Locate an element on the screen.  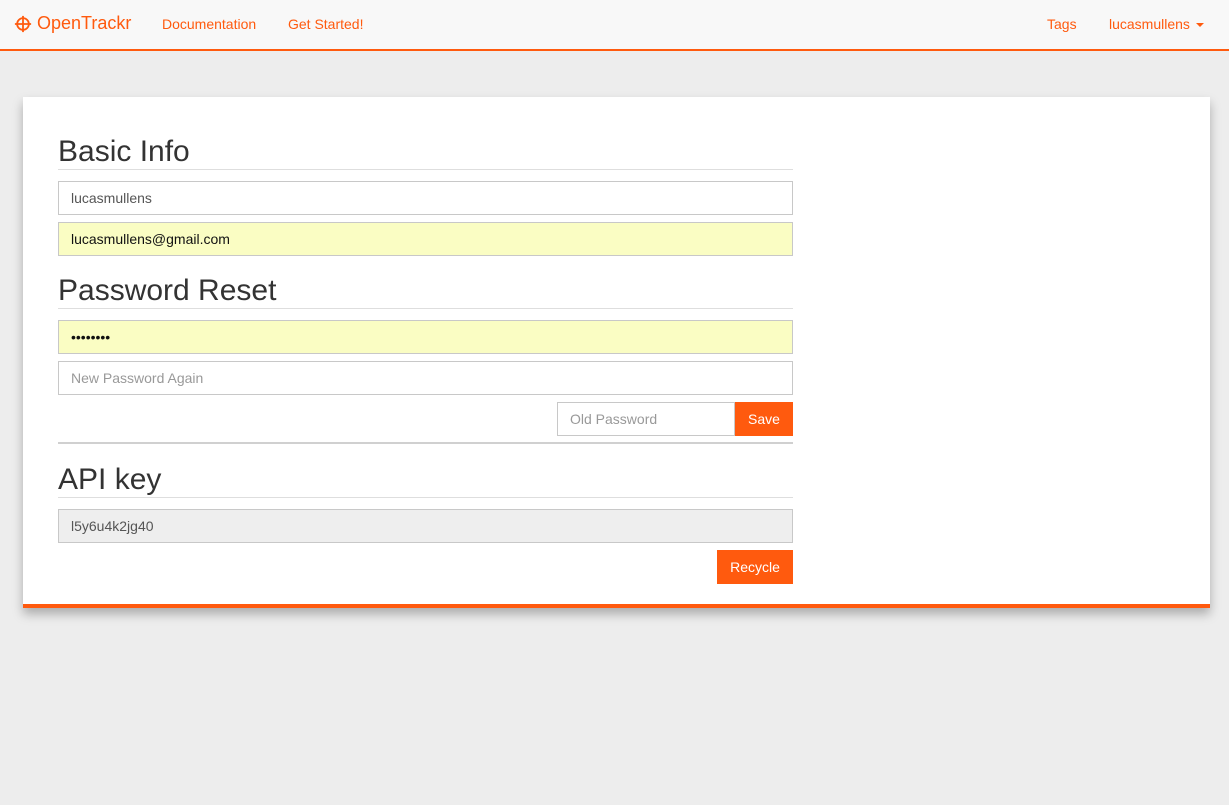
user-menu-label: lucasmullens is located at coordinates (1149, 24).